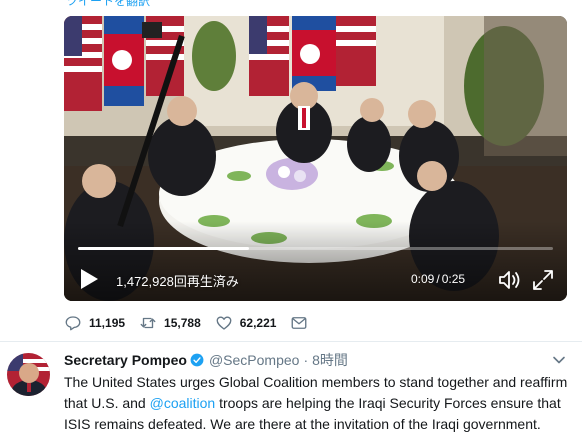  What do you see at coordinates (107, 323) in the screenshot?
I see `reply-count: 11,195` at bounding box center [107, 323].